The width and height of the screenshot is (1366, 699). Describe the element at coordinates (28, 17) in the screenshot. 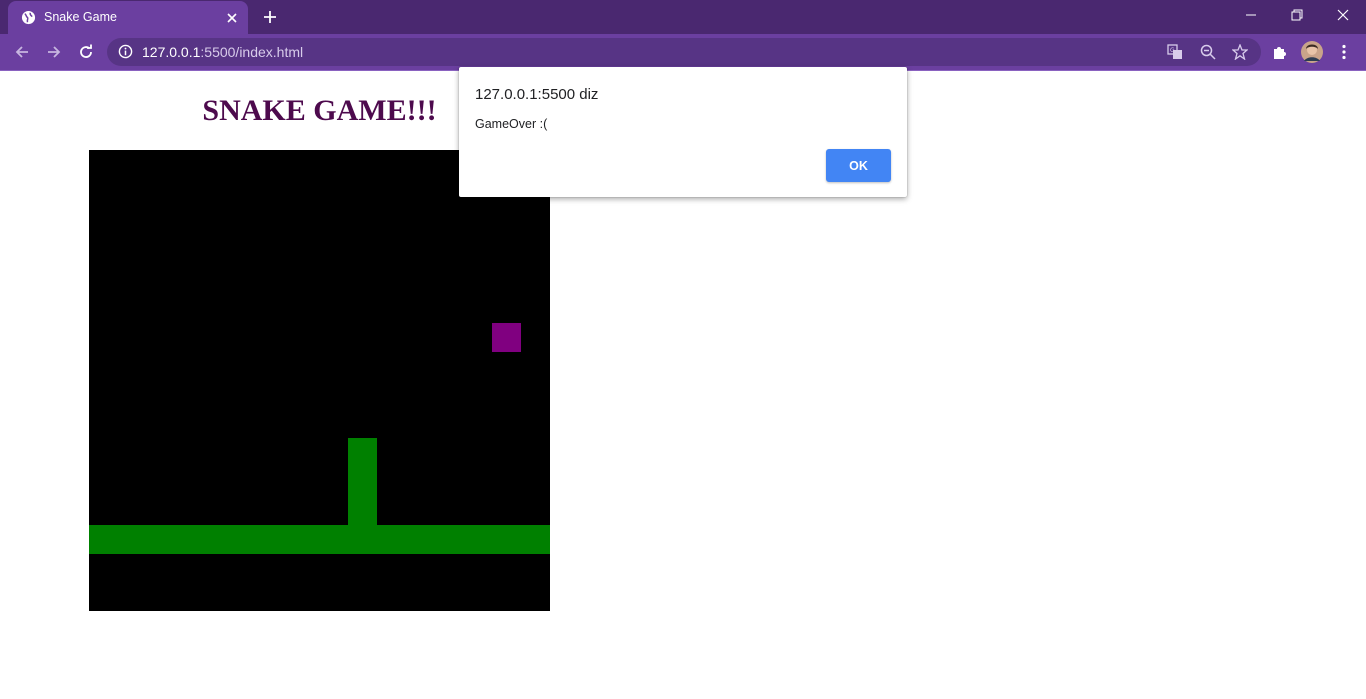

I see `globe-icon` at that location.